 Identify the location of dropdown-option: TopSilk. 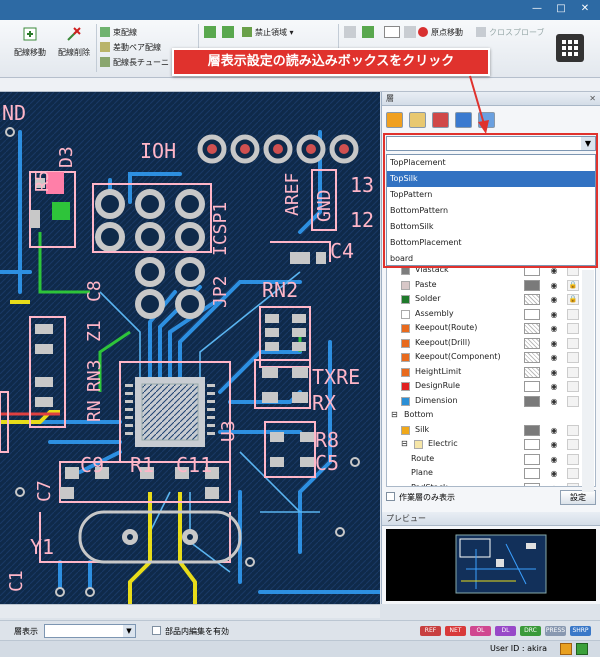
(491, 179).